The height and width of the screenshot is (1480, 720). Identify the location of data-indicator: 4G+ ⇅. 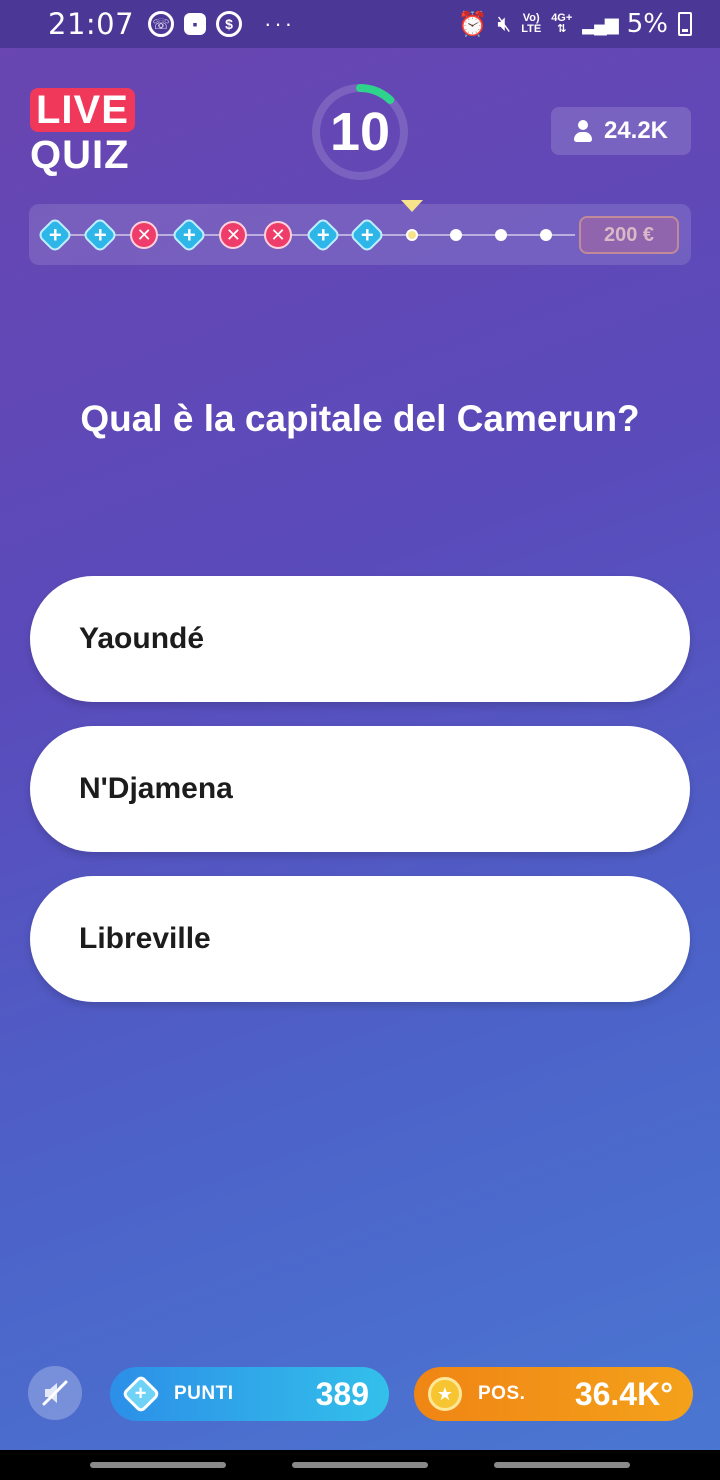
(562, 23).